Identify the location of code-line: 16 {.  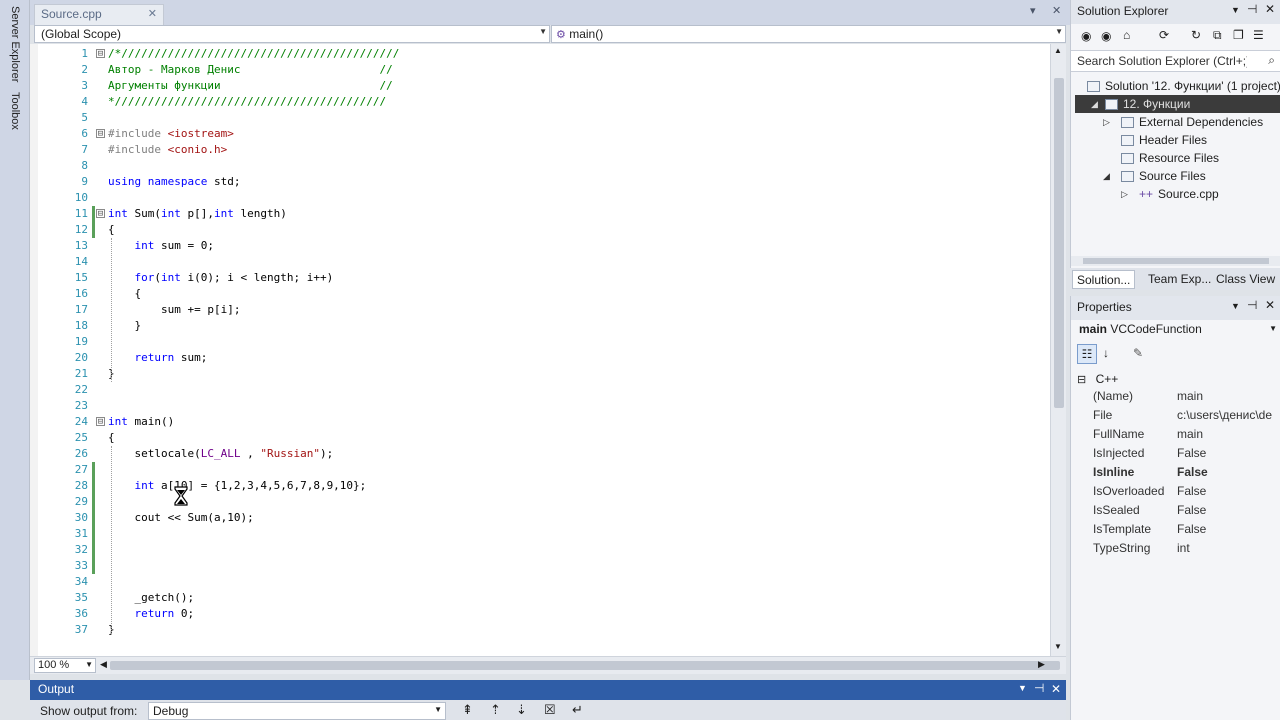
(540, 294).